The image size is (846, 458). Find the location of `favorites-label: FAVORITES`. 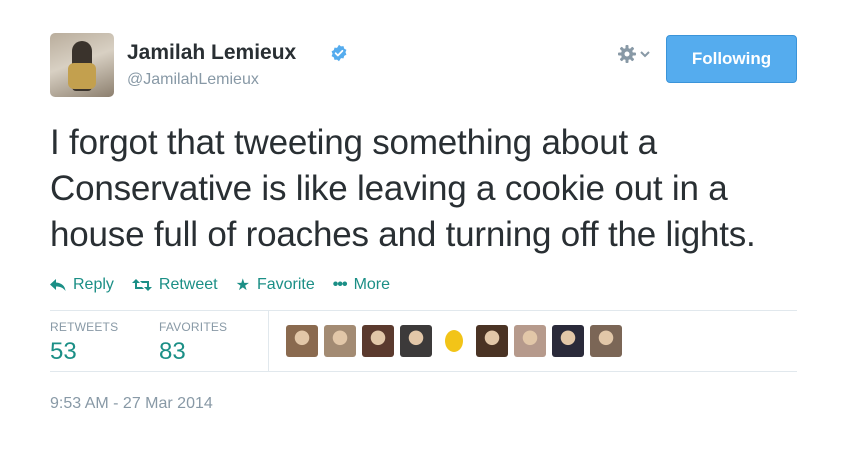

favorites-label: FAVORITES is located at coordinates (193, 327).